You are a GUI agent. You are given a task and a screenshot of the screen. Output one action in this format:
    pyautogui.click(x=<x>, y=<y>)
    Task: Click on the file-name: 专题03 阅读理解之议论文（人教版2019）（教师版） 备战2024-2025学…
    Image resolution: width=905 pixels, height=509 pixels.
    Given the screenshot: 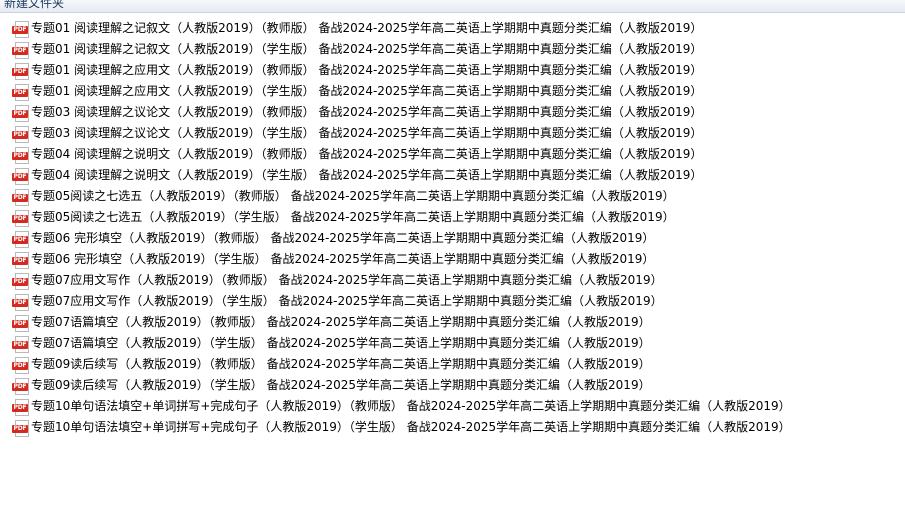 What is the action you would take?
    pyautogui.click(x=367, y=112)
    